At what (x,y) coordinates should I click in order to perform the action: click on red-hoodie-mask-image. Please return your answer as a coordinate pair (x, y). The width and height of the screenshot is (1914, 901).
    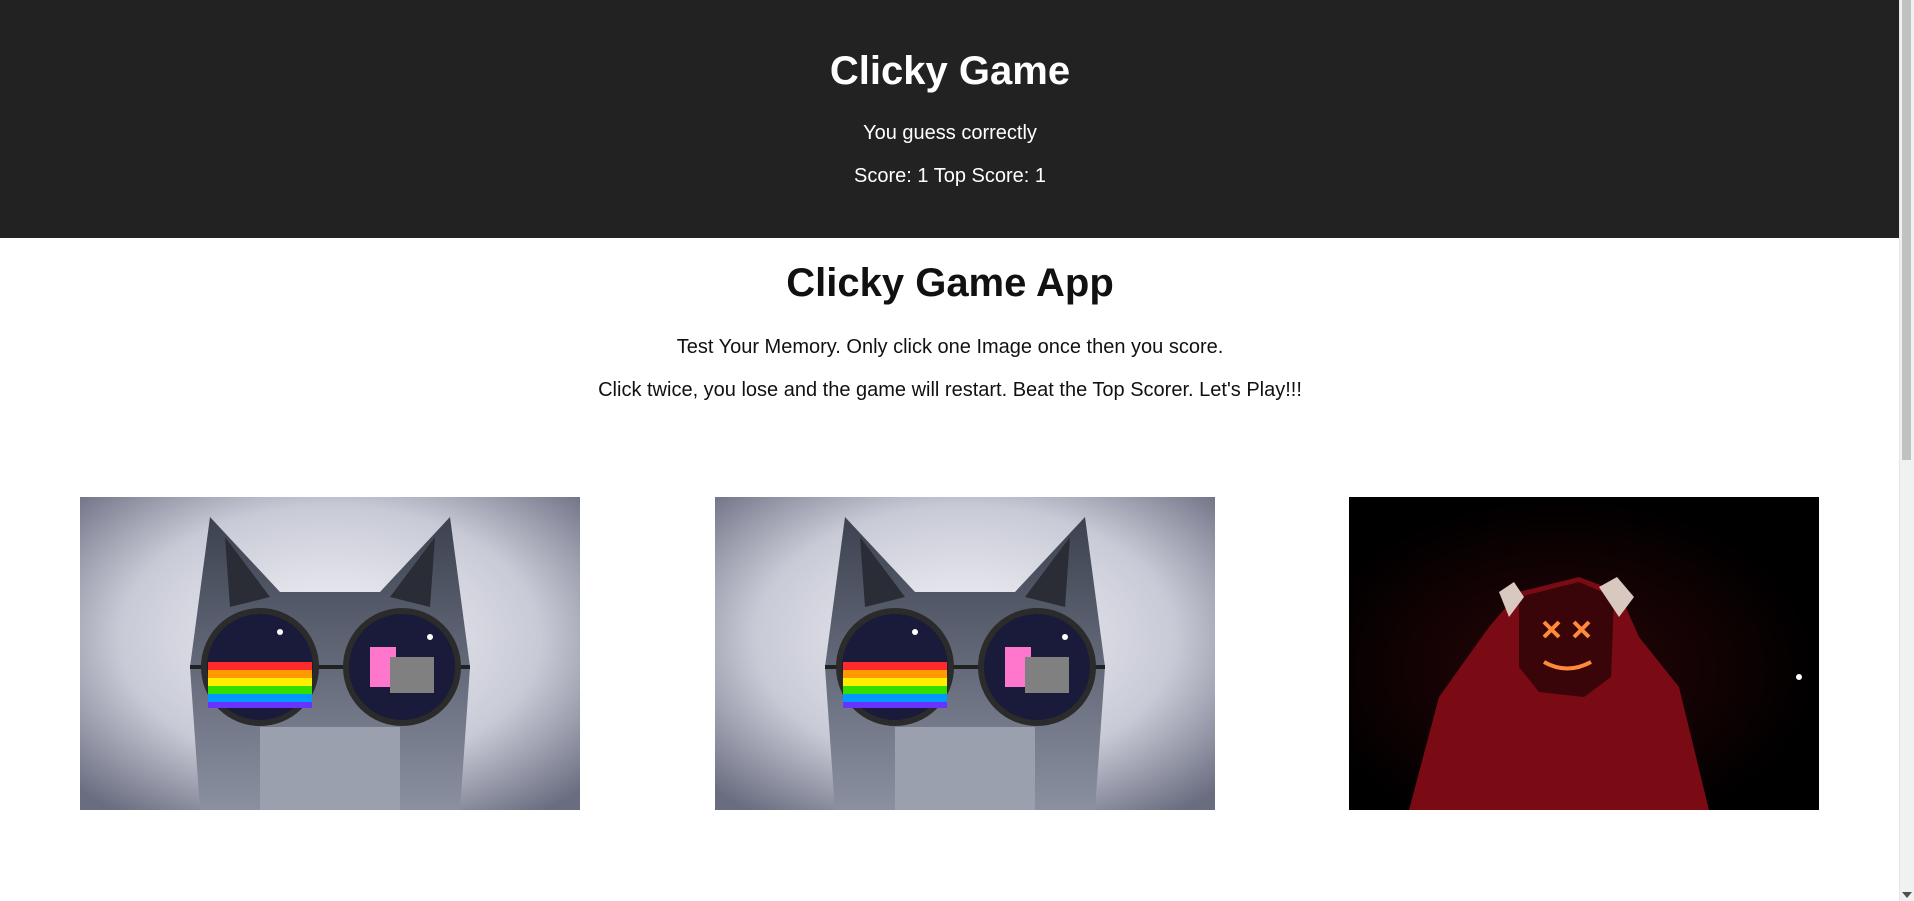
    Looking at the image, I should click on (1584, 653).